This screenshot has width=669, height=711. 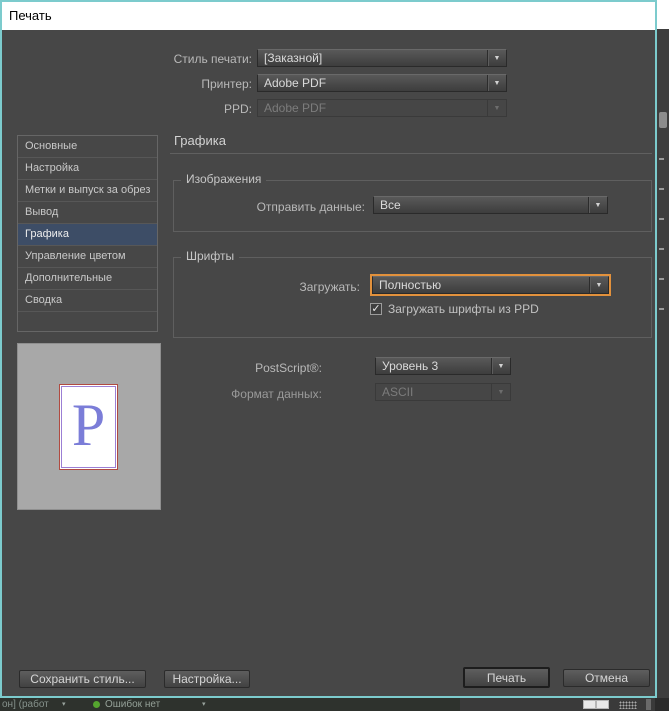 What do you see at coordinates (87, 257) in the screenshot?
I see `sidebar-item-color-management: Управление цветом` at bounding box center [87, 257].